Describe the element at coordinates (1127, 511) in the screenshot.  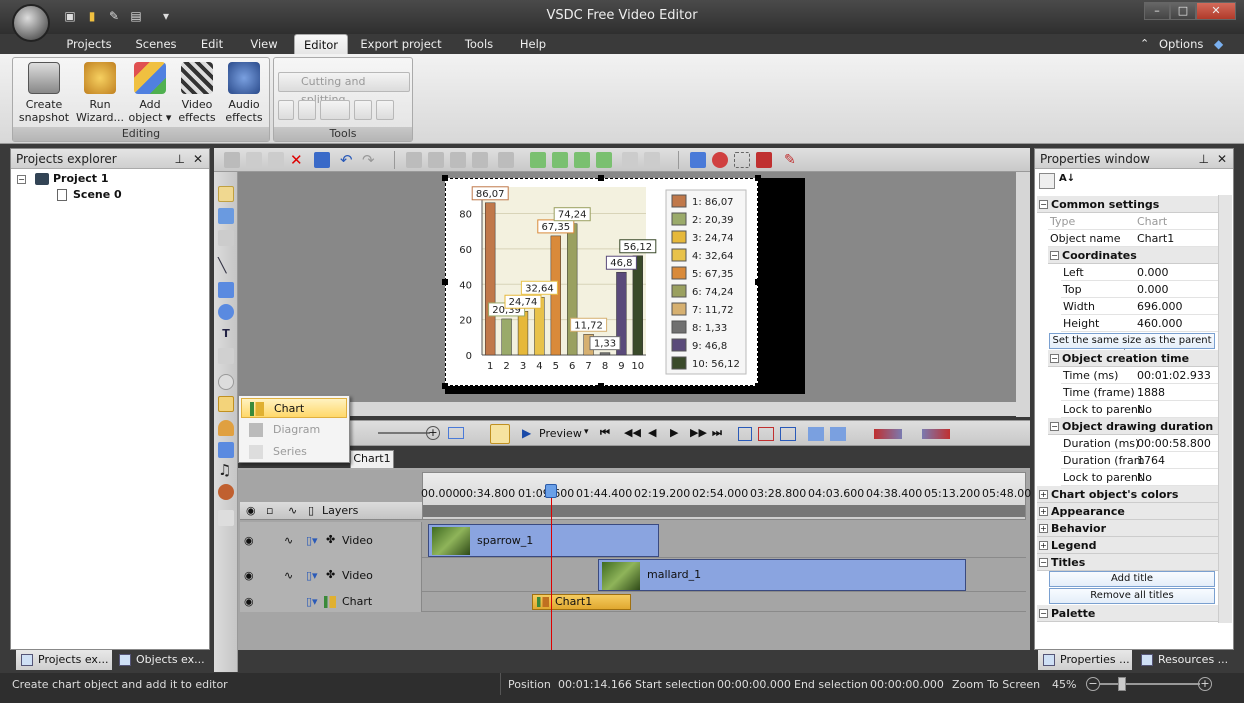
I see `section-appearance: + Appearance` at that location.